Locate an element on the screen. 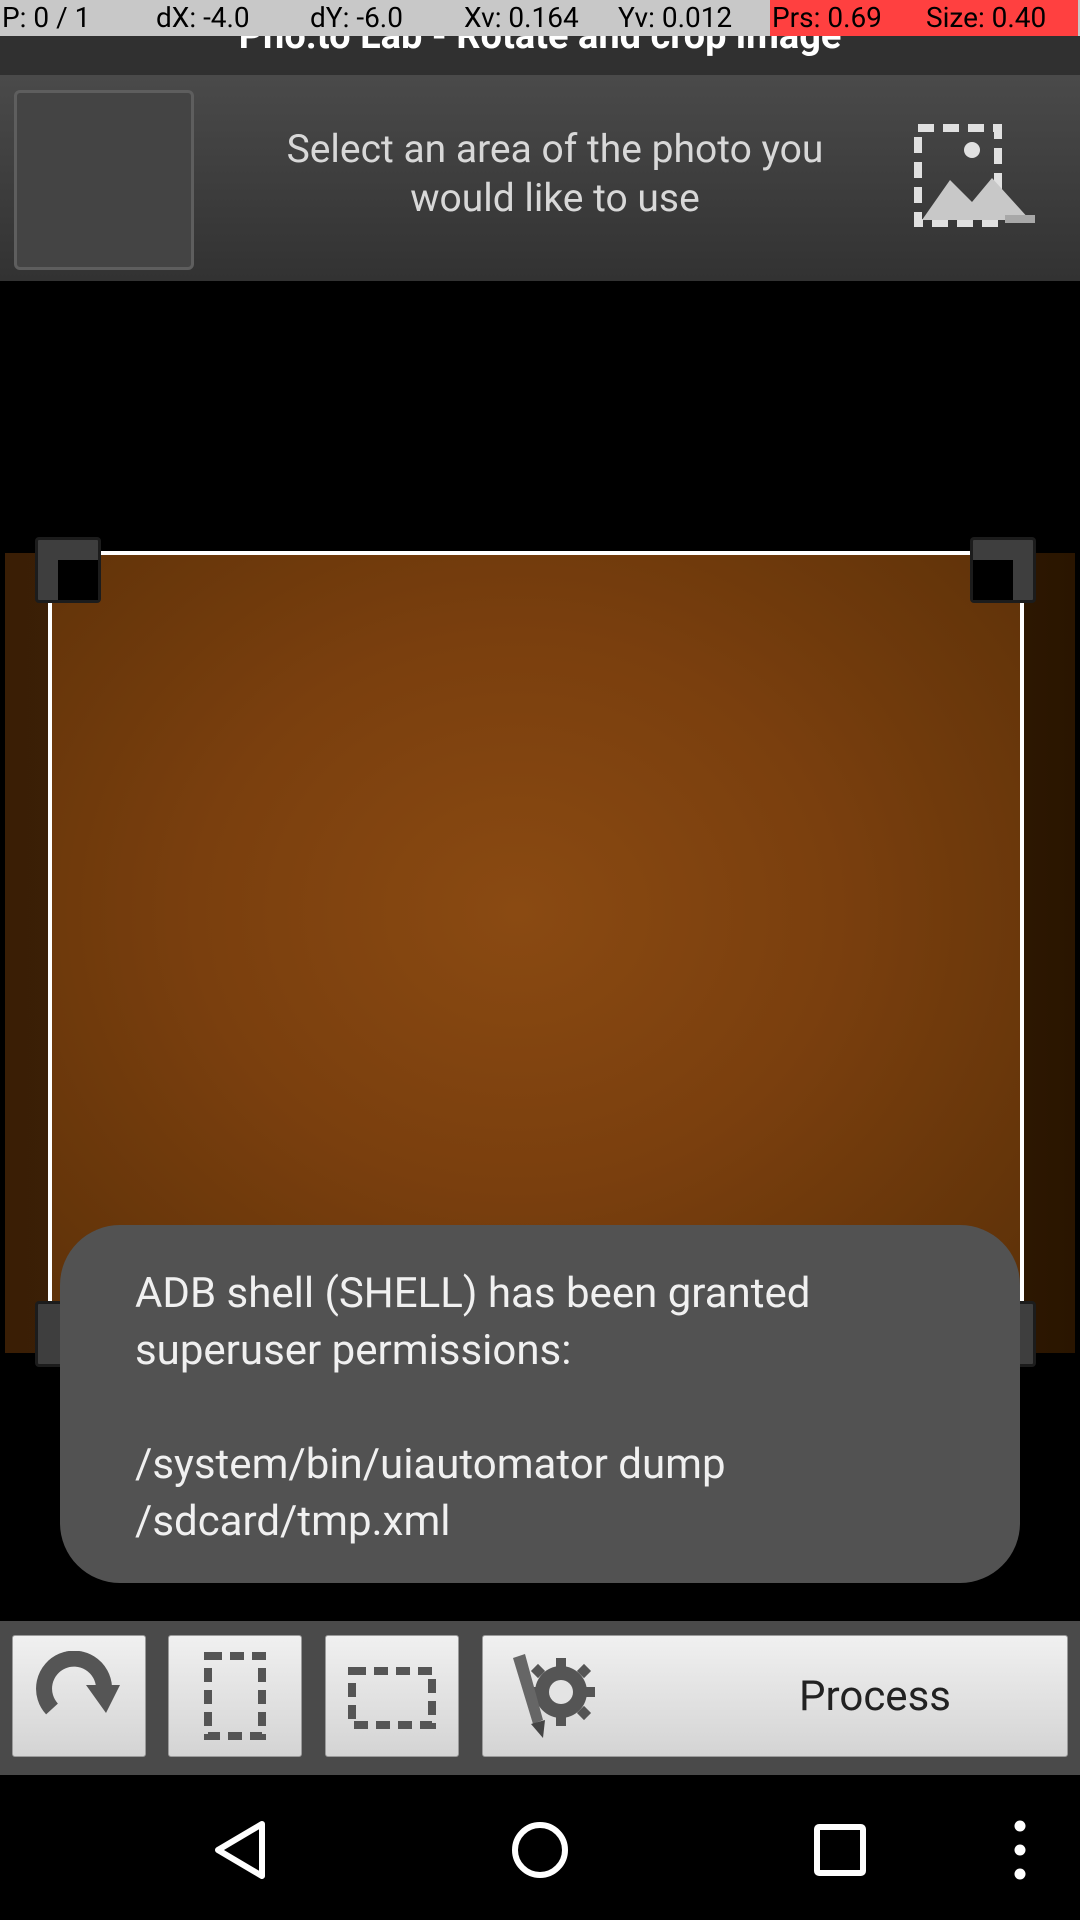 The image size is (1080, 1920). rotate-button is located at coordinates (79, 1696).